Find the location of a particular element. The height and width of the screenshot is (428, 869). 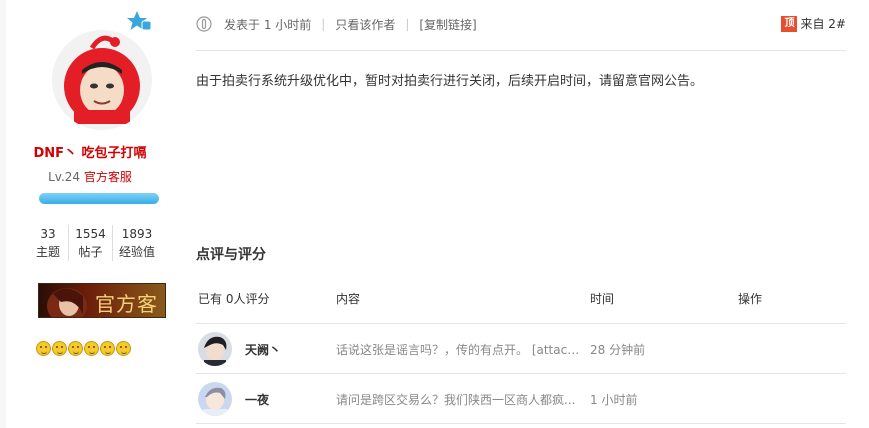

author-role: 官方客服 is located at coordinates (108, 177).